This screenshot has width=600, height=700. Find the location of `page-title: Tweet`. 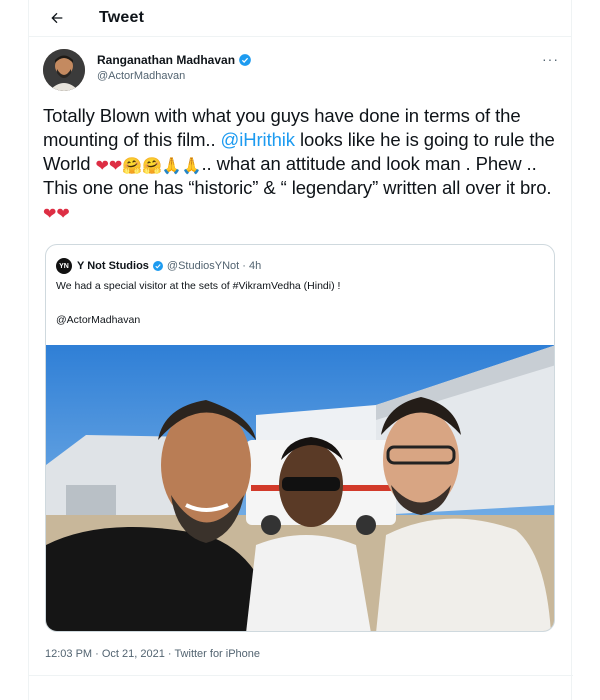

page-title: Tweet is located at coordinates (122, 17).